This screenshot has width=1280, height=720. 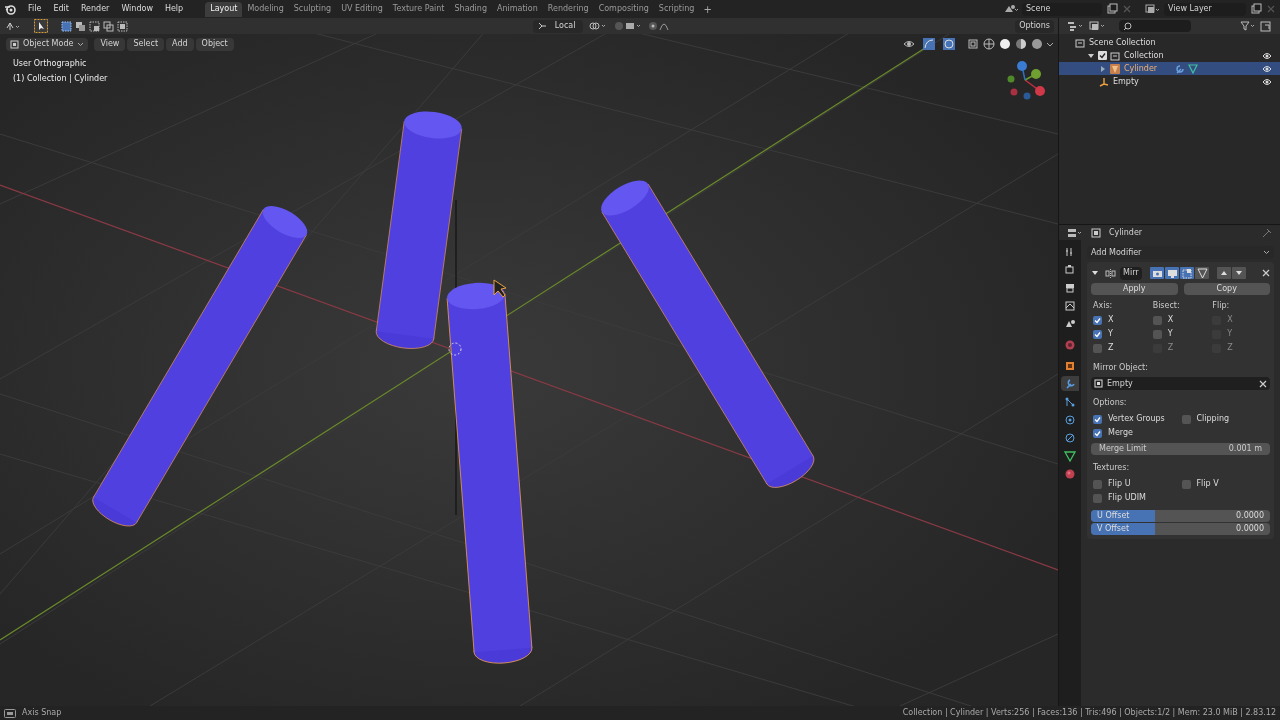 What do you see at coordinates (568, 9) in the screenshot?
I see `workspace-tab: Rendering` at bounding box center [568, 9].